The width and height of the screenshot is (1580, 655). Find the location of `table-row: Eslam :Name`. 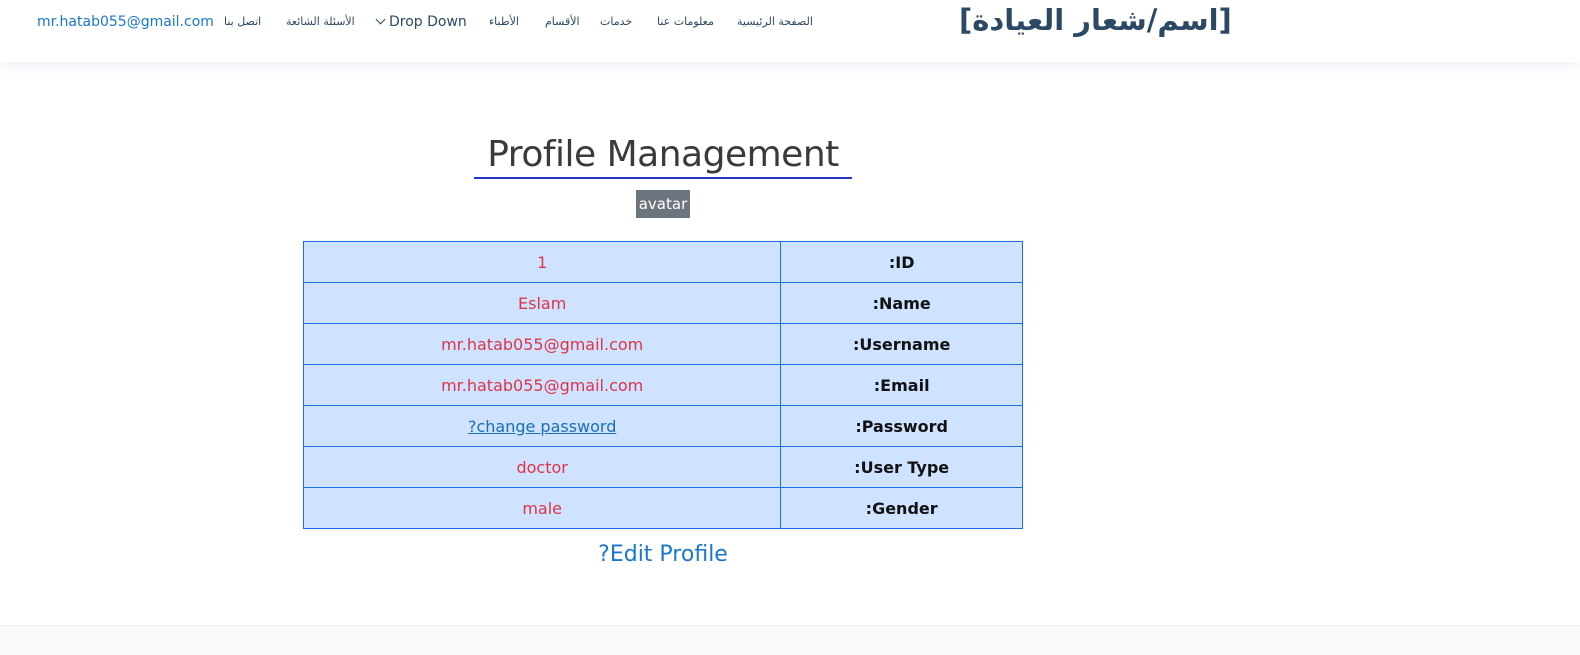

table-row: Eslam :Name is located at coordinates (662, 303).